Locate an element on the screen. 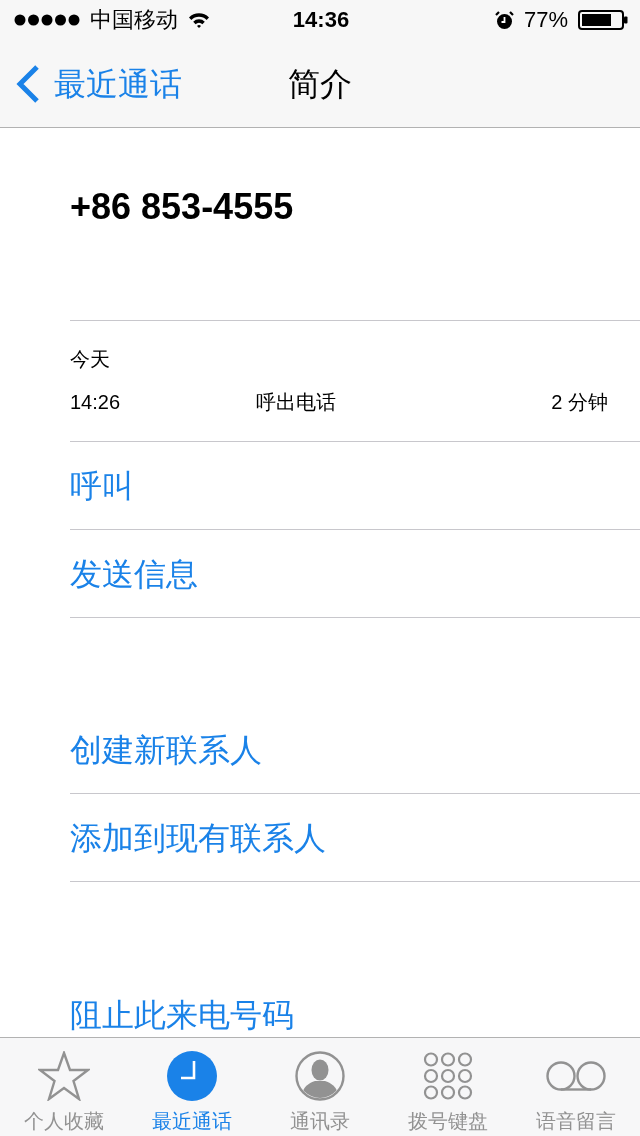  tab-button: 个人收藏 is located at coordinates (64, 1087).